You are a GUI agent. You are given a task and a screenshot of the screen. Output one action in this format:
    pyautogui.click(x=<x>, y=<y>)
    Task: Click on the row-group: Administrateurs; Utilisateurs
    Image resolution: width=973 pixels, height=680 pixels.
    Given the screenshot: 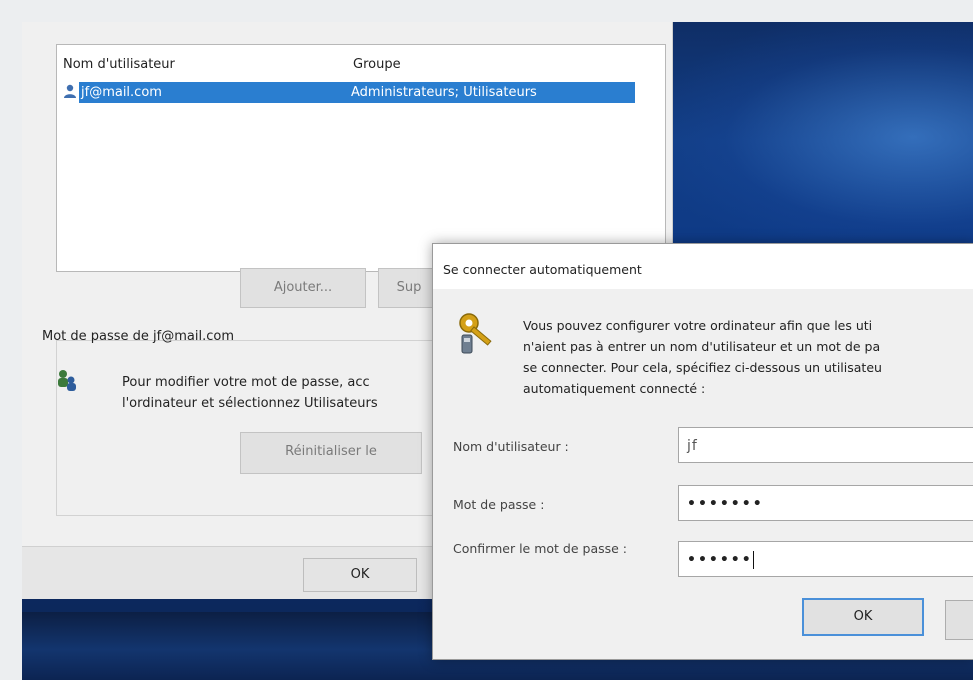 What is the action you would take?
    pyautogui.click(x=444, y=92)
    